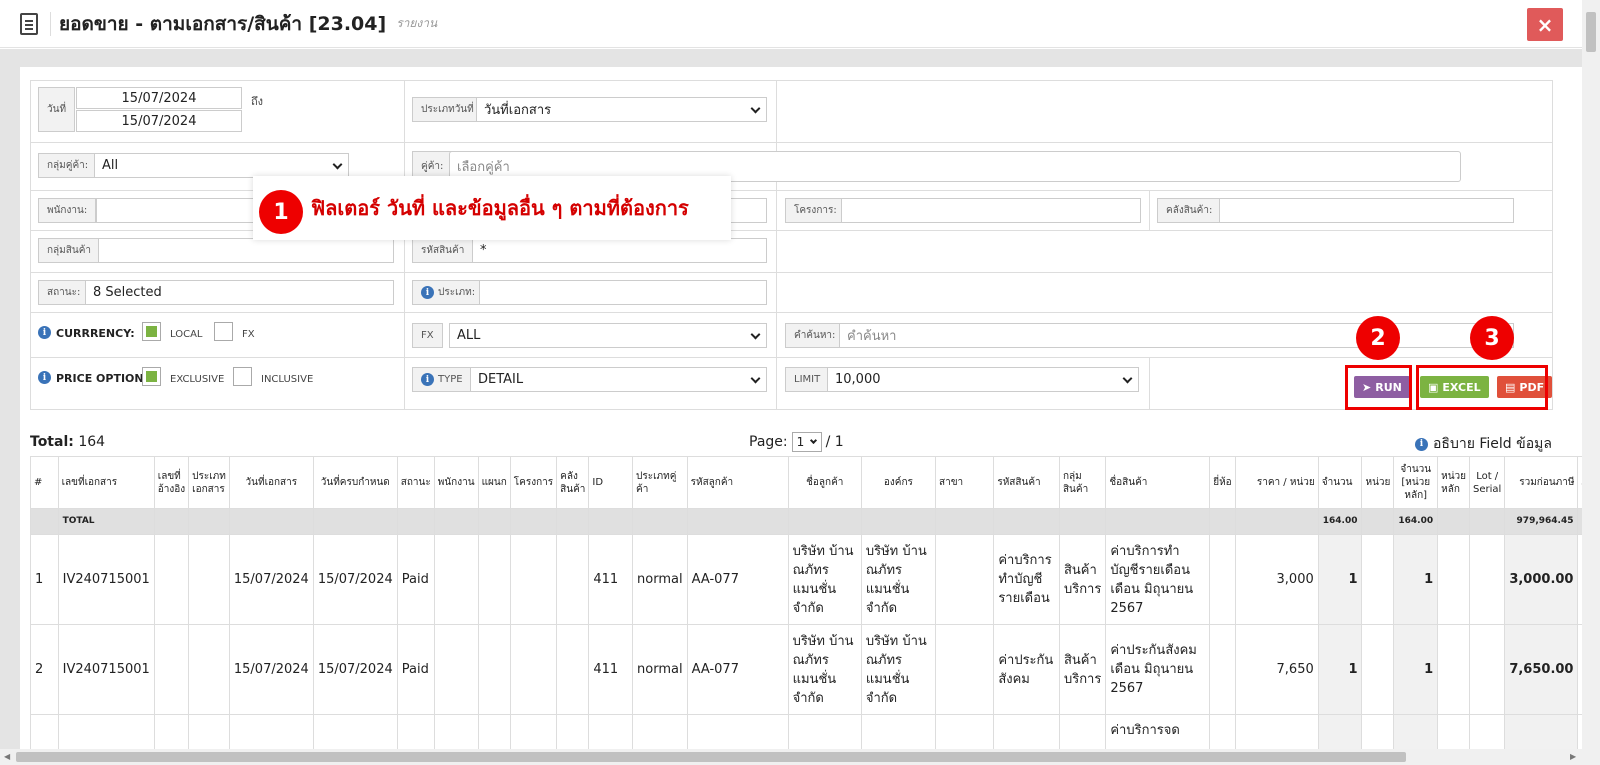 The height and width of the screenshot is (765, 1600). I want to click on annotation-box-export, so click(1482, 387).